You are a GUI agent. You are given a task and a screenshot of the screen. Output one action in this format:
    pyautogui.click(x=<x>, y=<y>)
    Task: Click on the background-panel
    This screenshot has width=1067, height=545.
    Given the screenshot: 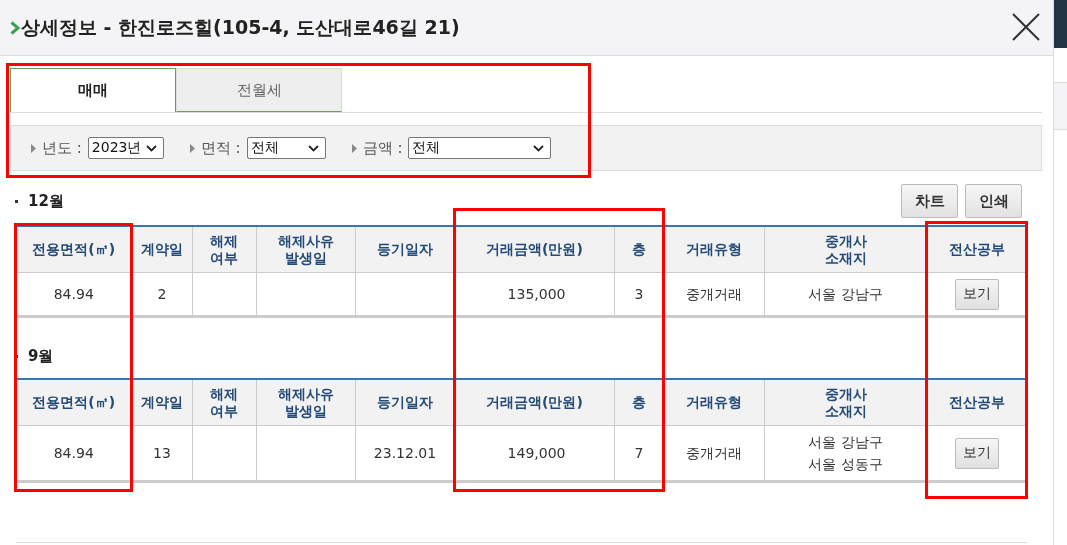 What is the action you would take?
    pyautogui.click(x=1060, y=24)
    